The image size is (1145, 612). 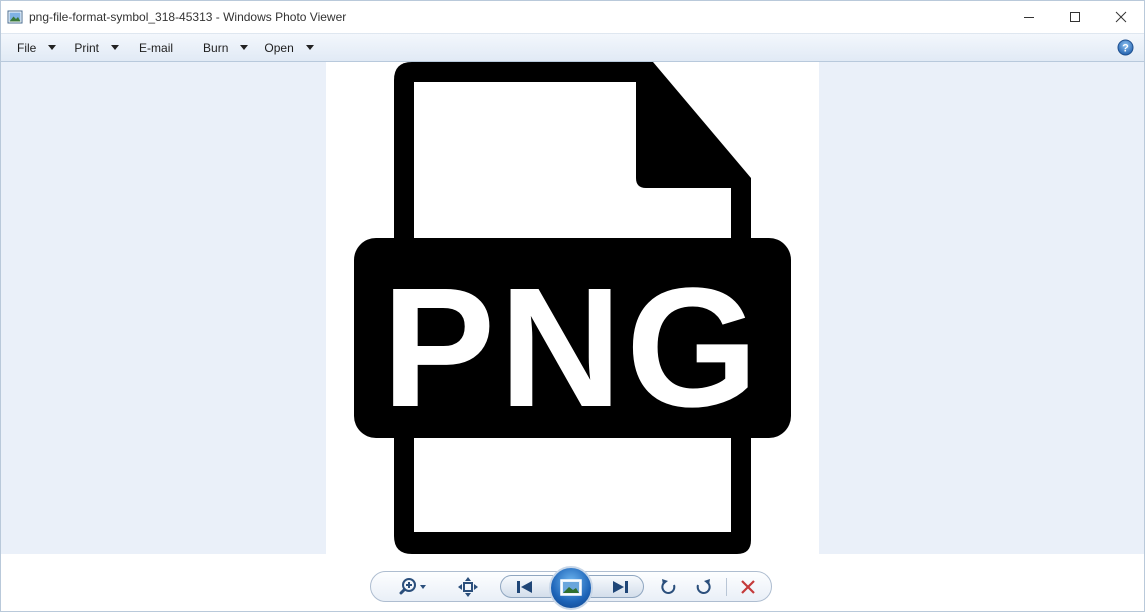 What do you see at coordinates (216, 47) in the screenshot?
I see `menu-burn-label: Burn` at bounding box center [216, 47].